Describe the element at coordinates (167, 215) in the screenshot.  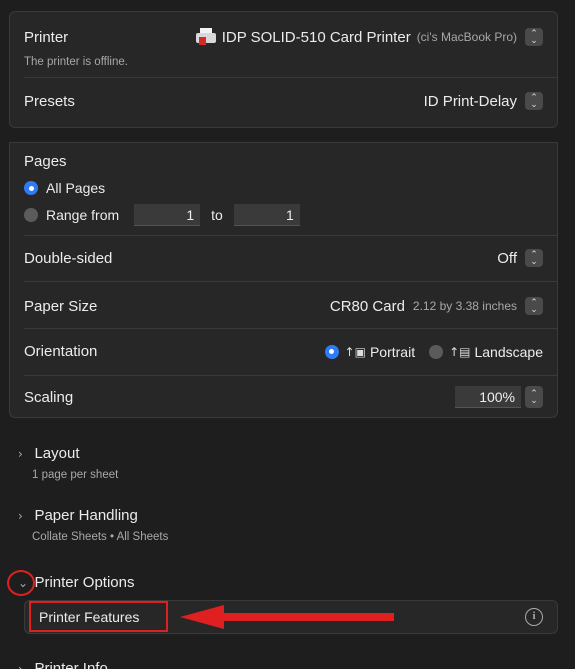
I see `range-from-input: 1` at that location.